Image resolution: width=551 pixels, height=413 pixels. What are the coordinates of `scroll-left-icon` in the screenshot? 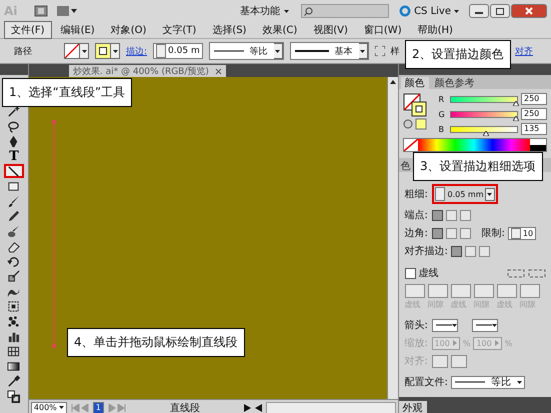 It's located at (258, 408).